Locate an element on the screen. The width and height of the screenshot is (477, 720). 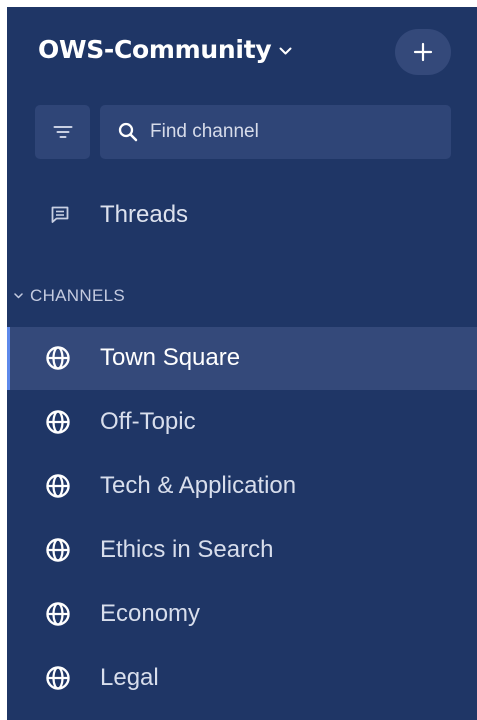
channels-category-label: CHANNELS is located at coordinates (77, 295).